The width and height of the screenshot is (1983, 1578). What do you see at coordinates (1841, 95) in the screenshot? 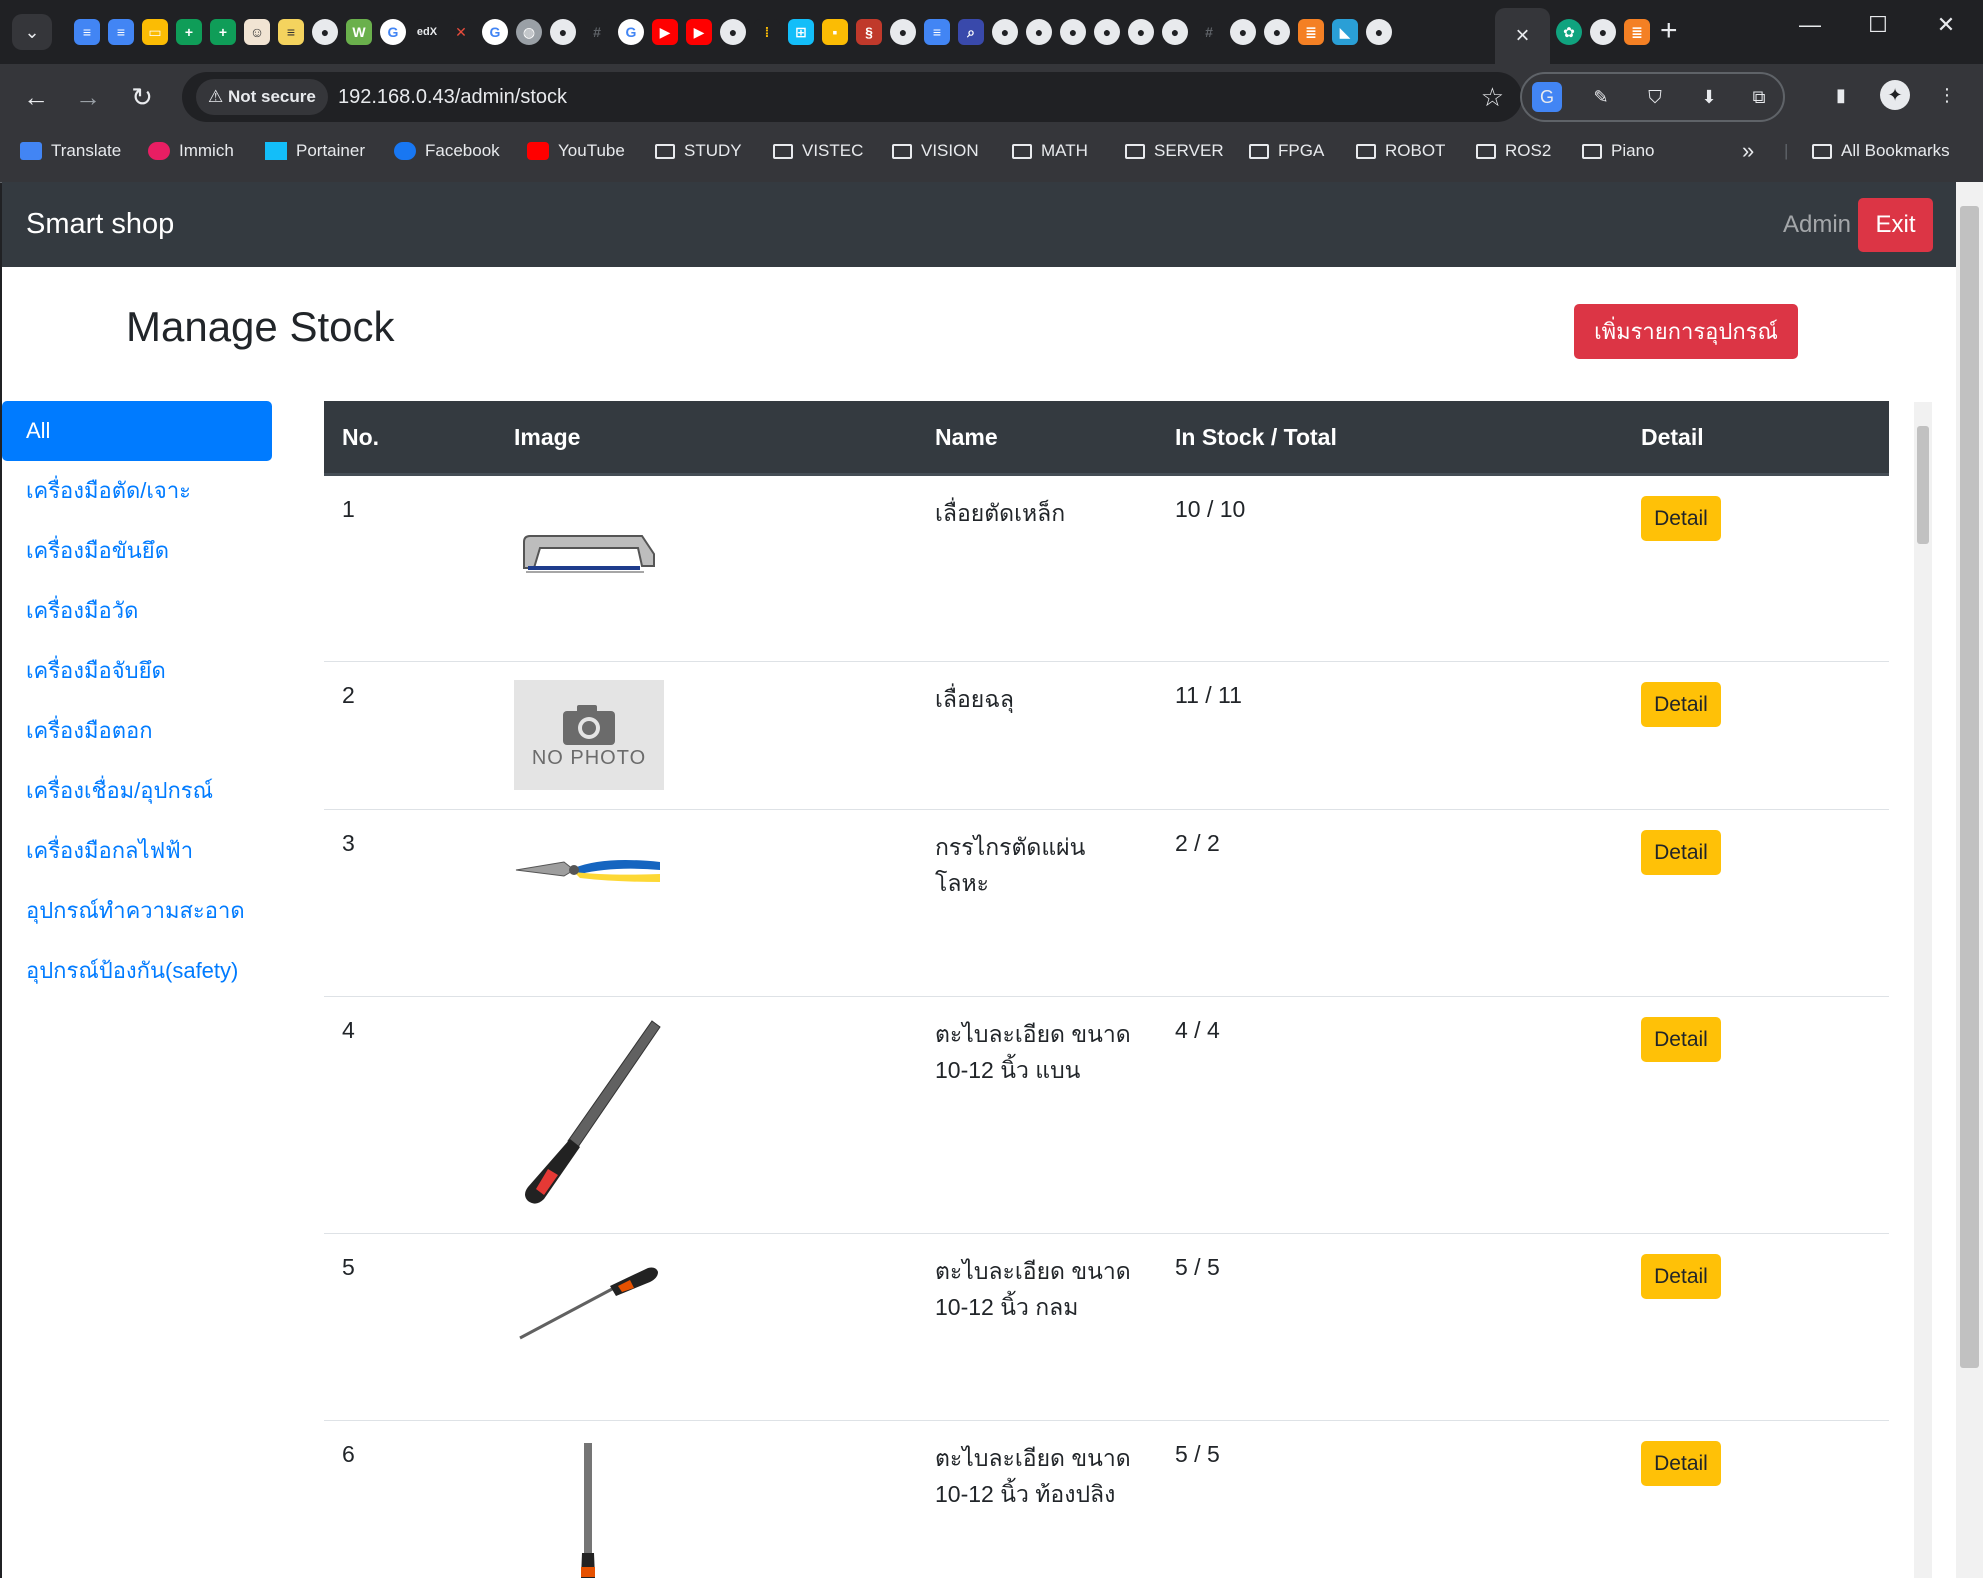
I see `side-panel-icon: ▮` at bounding box center [1841, 95].